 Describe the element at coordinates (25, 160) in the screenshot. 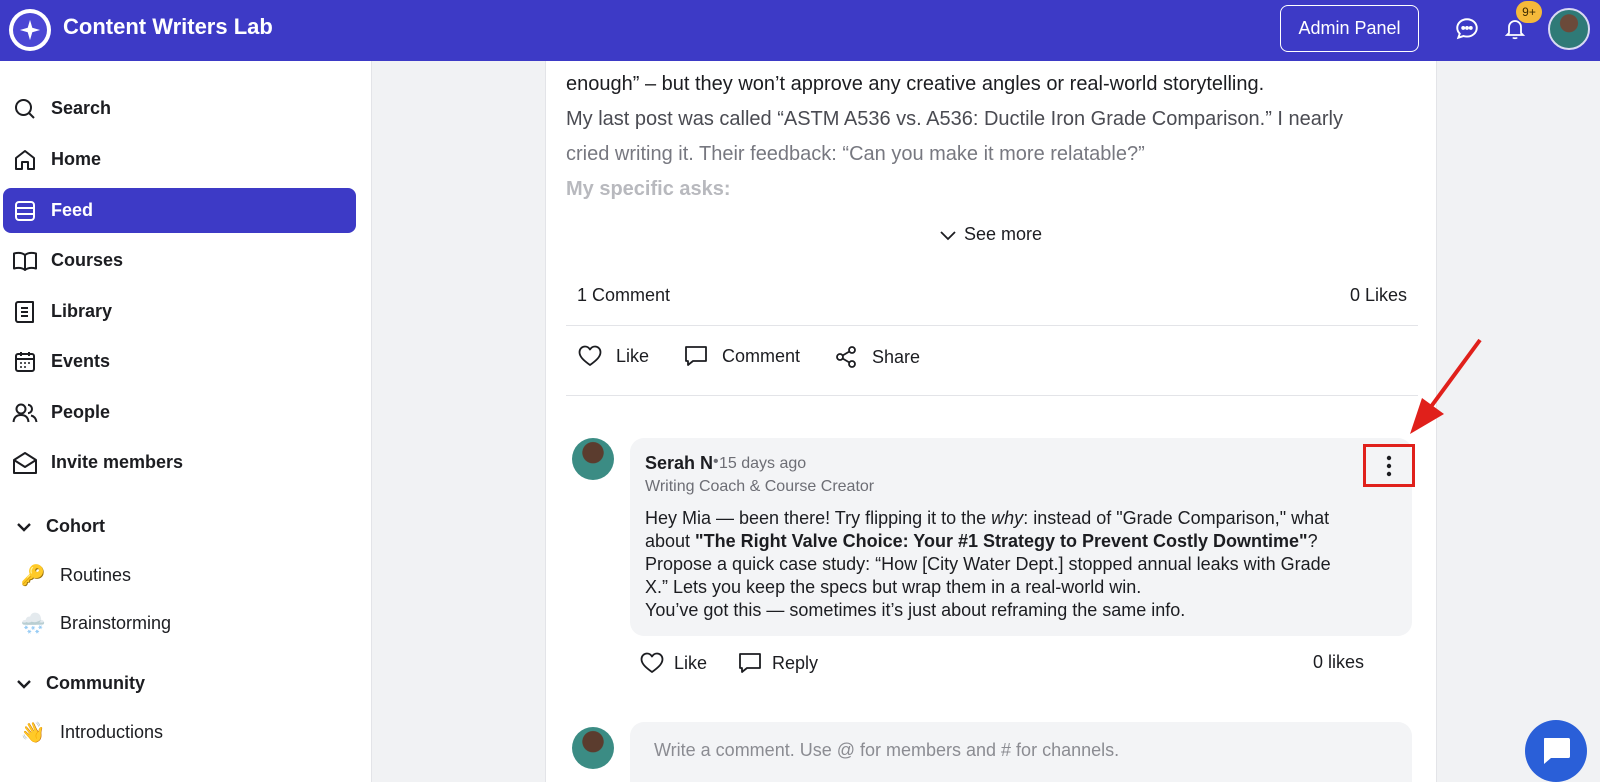

I see `home-icon` at that location.